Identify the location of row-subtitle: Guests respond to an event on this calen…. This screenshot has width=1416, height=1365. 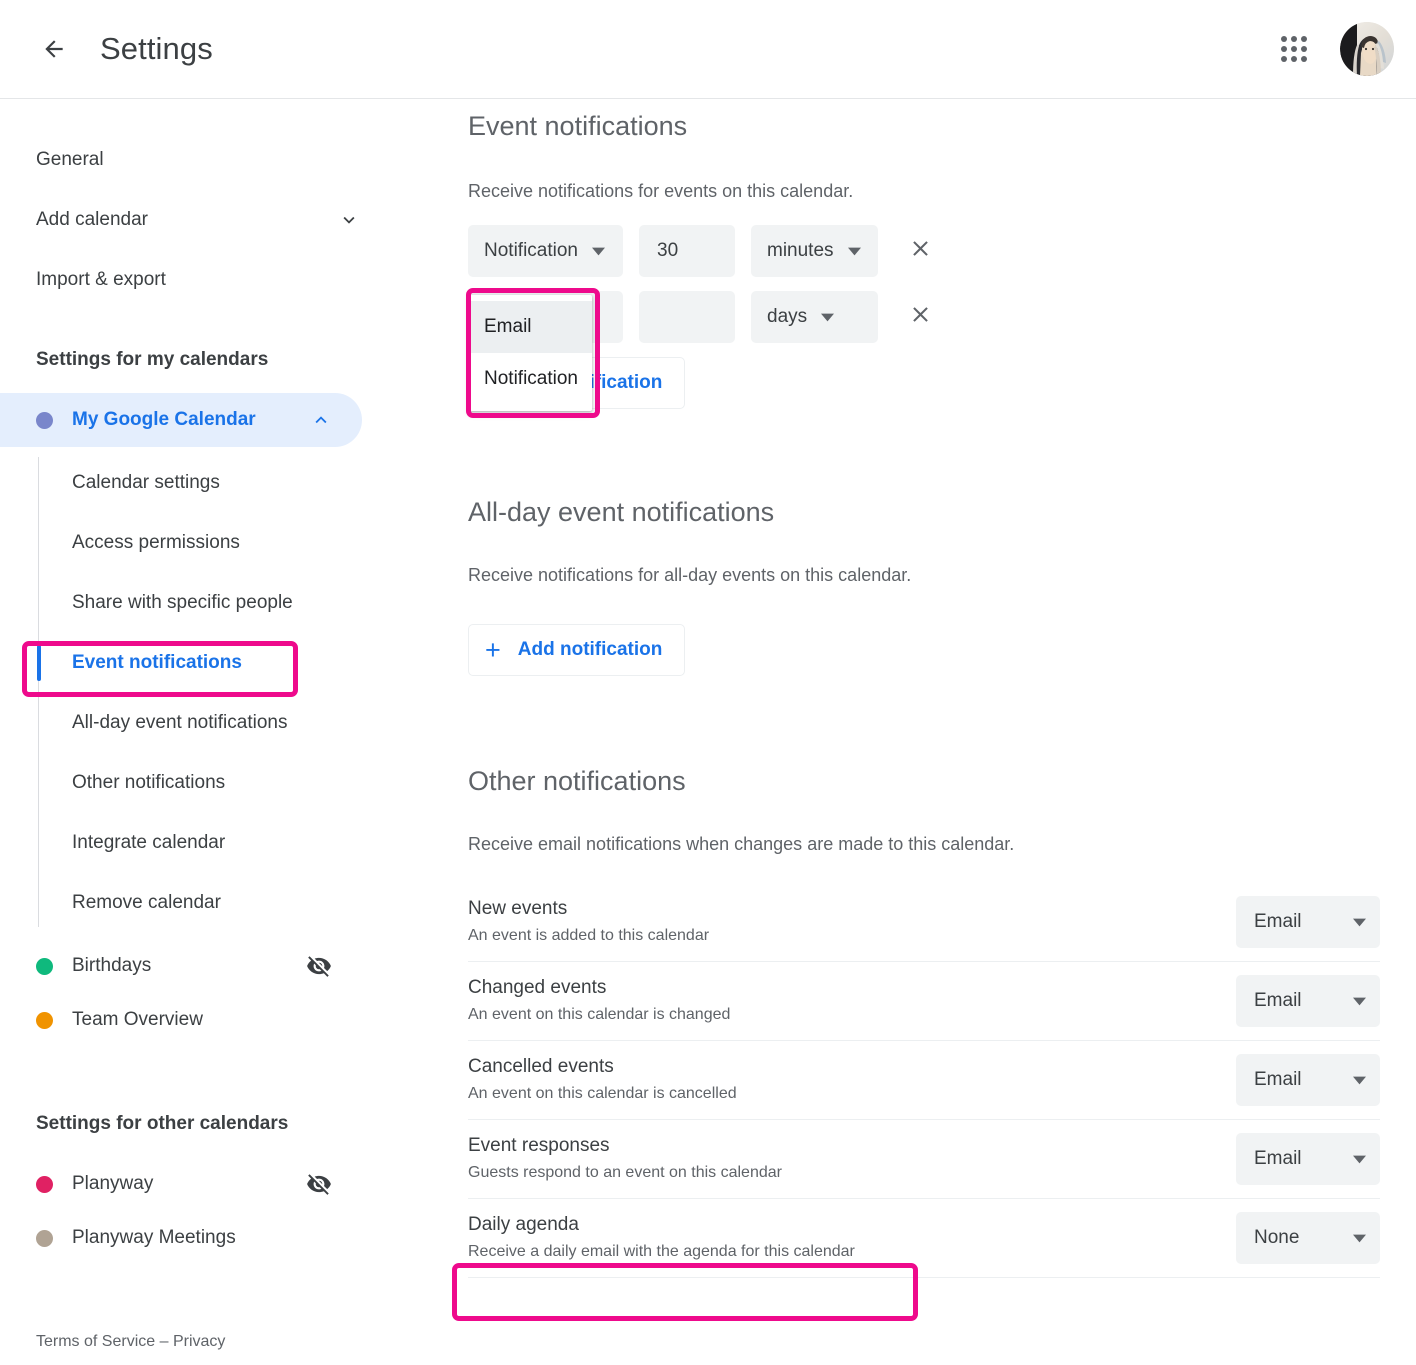
(625, 1173).